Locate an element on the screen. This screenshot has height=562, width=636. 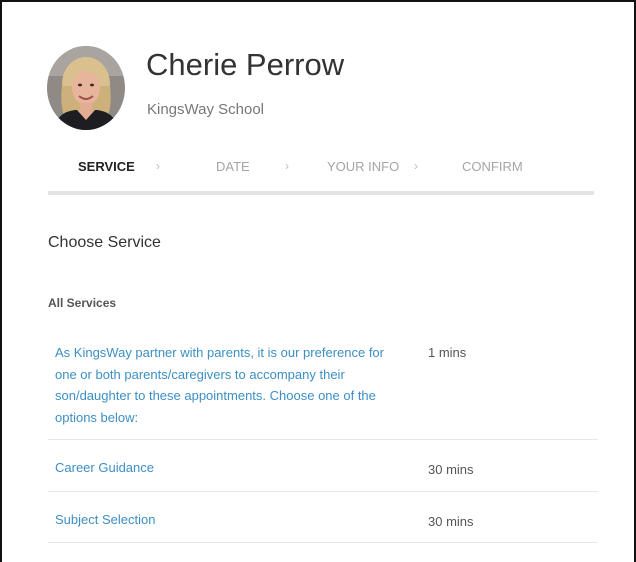
service-duration: 1 mins is located at coordinates (447, 352).